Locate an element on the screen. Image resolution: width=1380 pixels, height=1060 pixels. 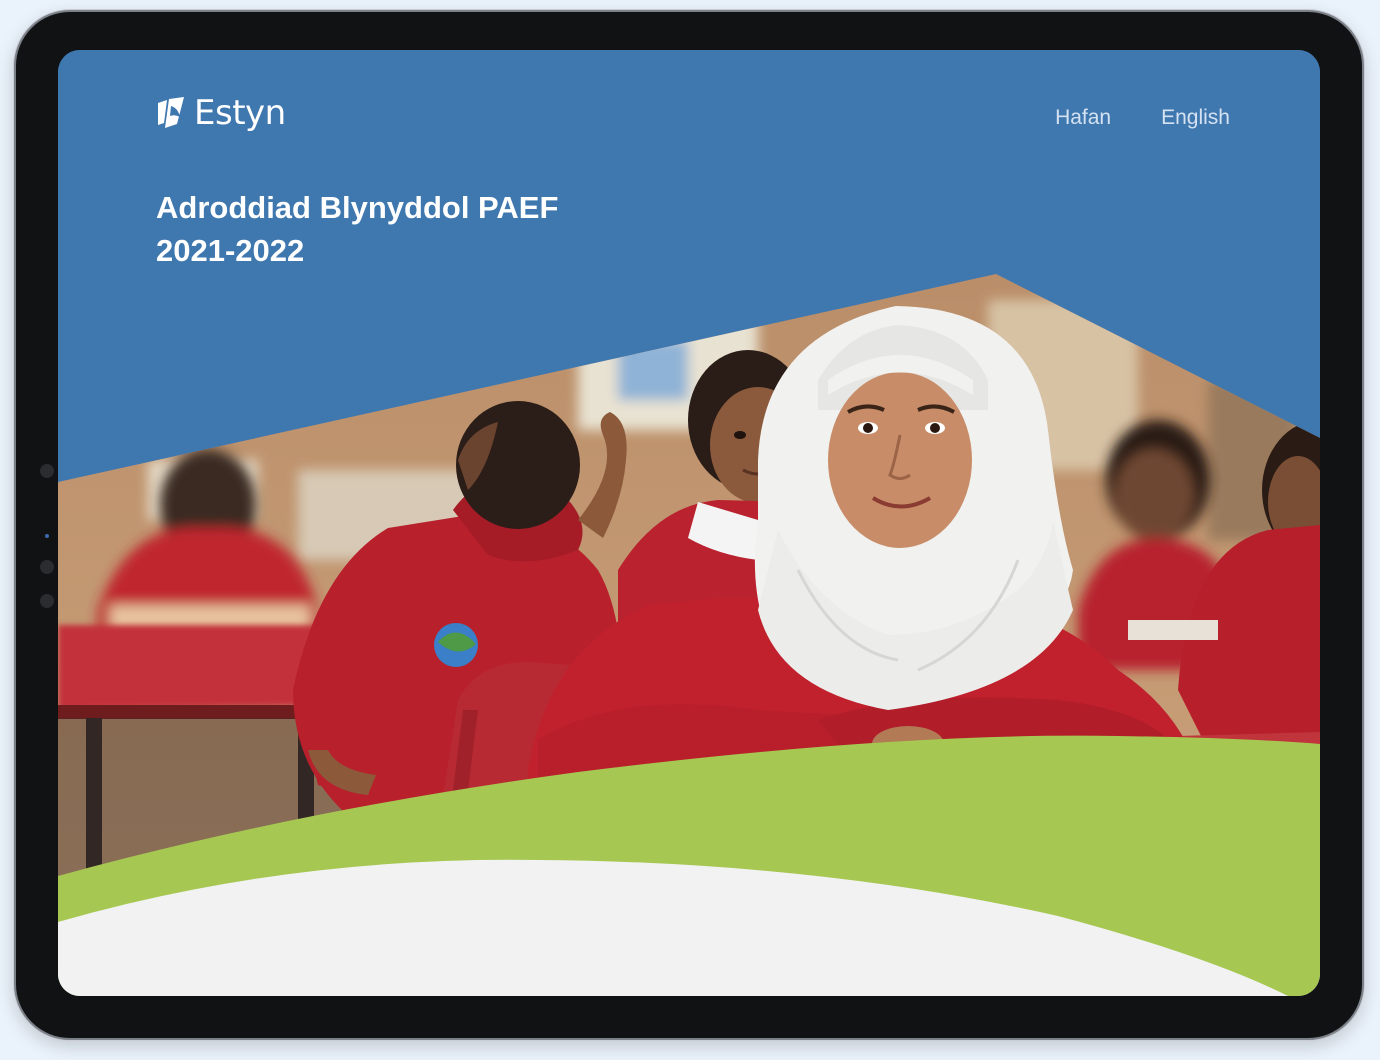
estyn-logo: Estyn is located at coordinates (221, 113).